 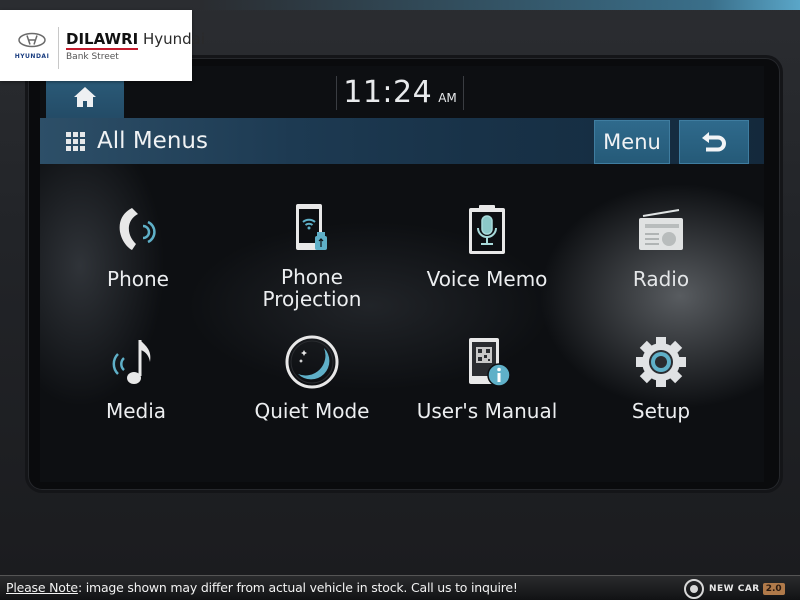 I want to click on dealer-logo-panel: HYUNDAI DILAWRI Hyundai Bank Street, so click(x=102, y=45).